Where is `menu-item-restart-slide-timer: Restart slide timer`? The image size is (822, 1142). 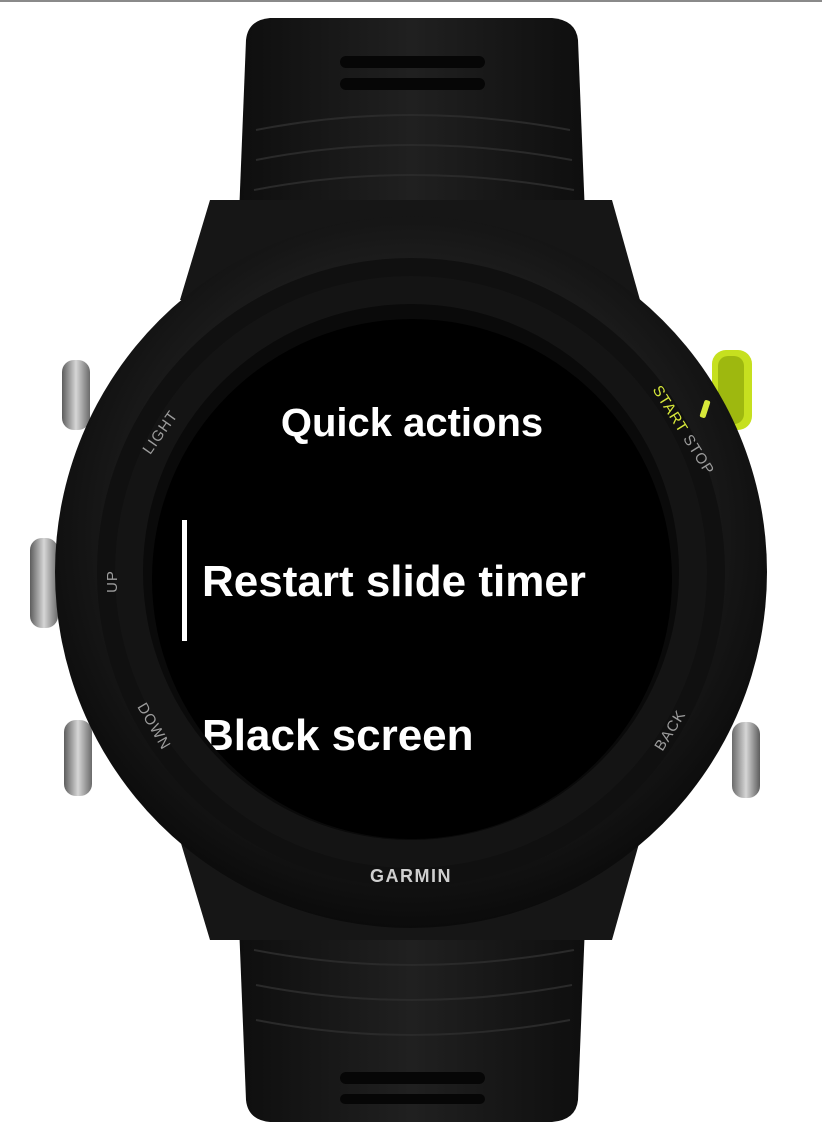
menu-item-restart-slide-timer: Restart slide timer is located at coordinates (394, 582).